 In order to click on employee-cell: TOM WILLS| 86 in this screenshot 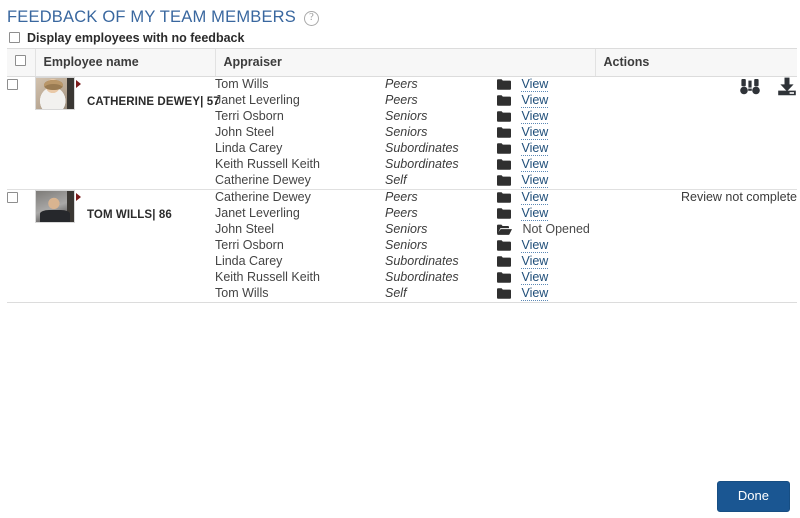, I will do `click(125, 246)`.